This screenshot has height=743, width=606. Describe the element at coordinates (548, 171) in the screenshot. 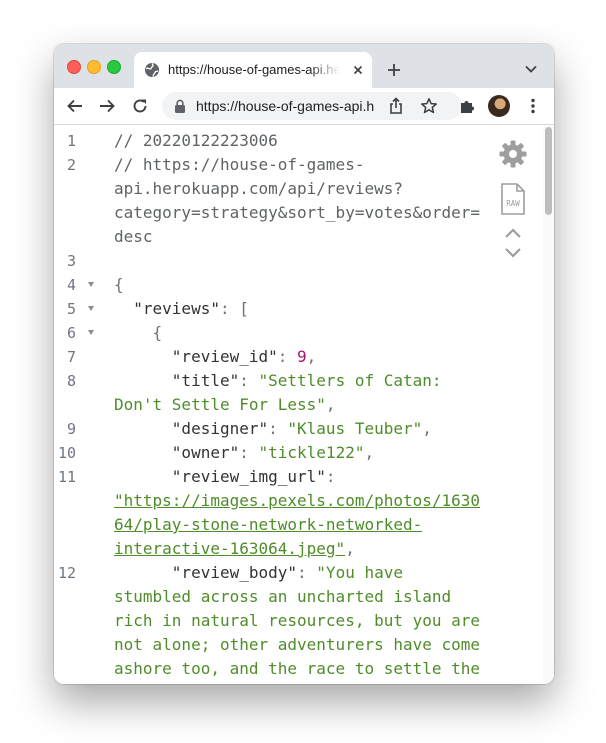

I see `scrollbar-thumb` at that location.